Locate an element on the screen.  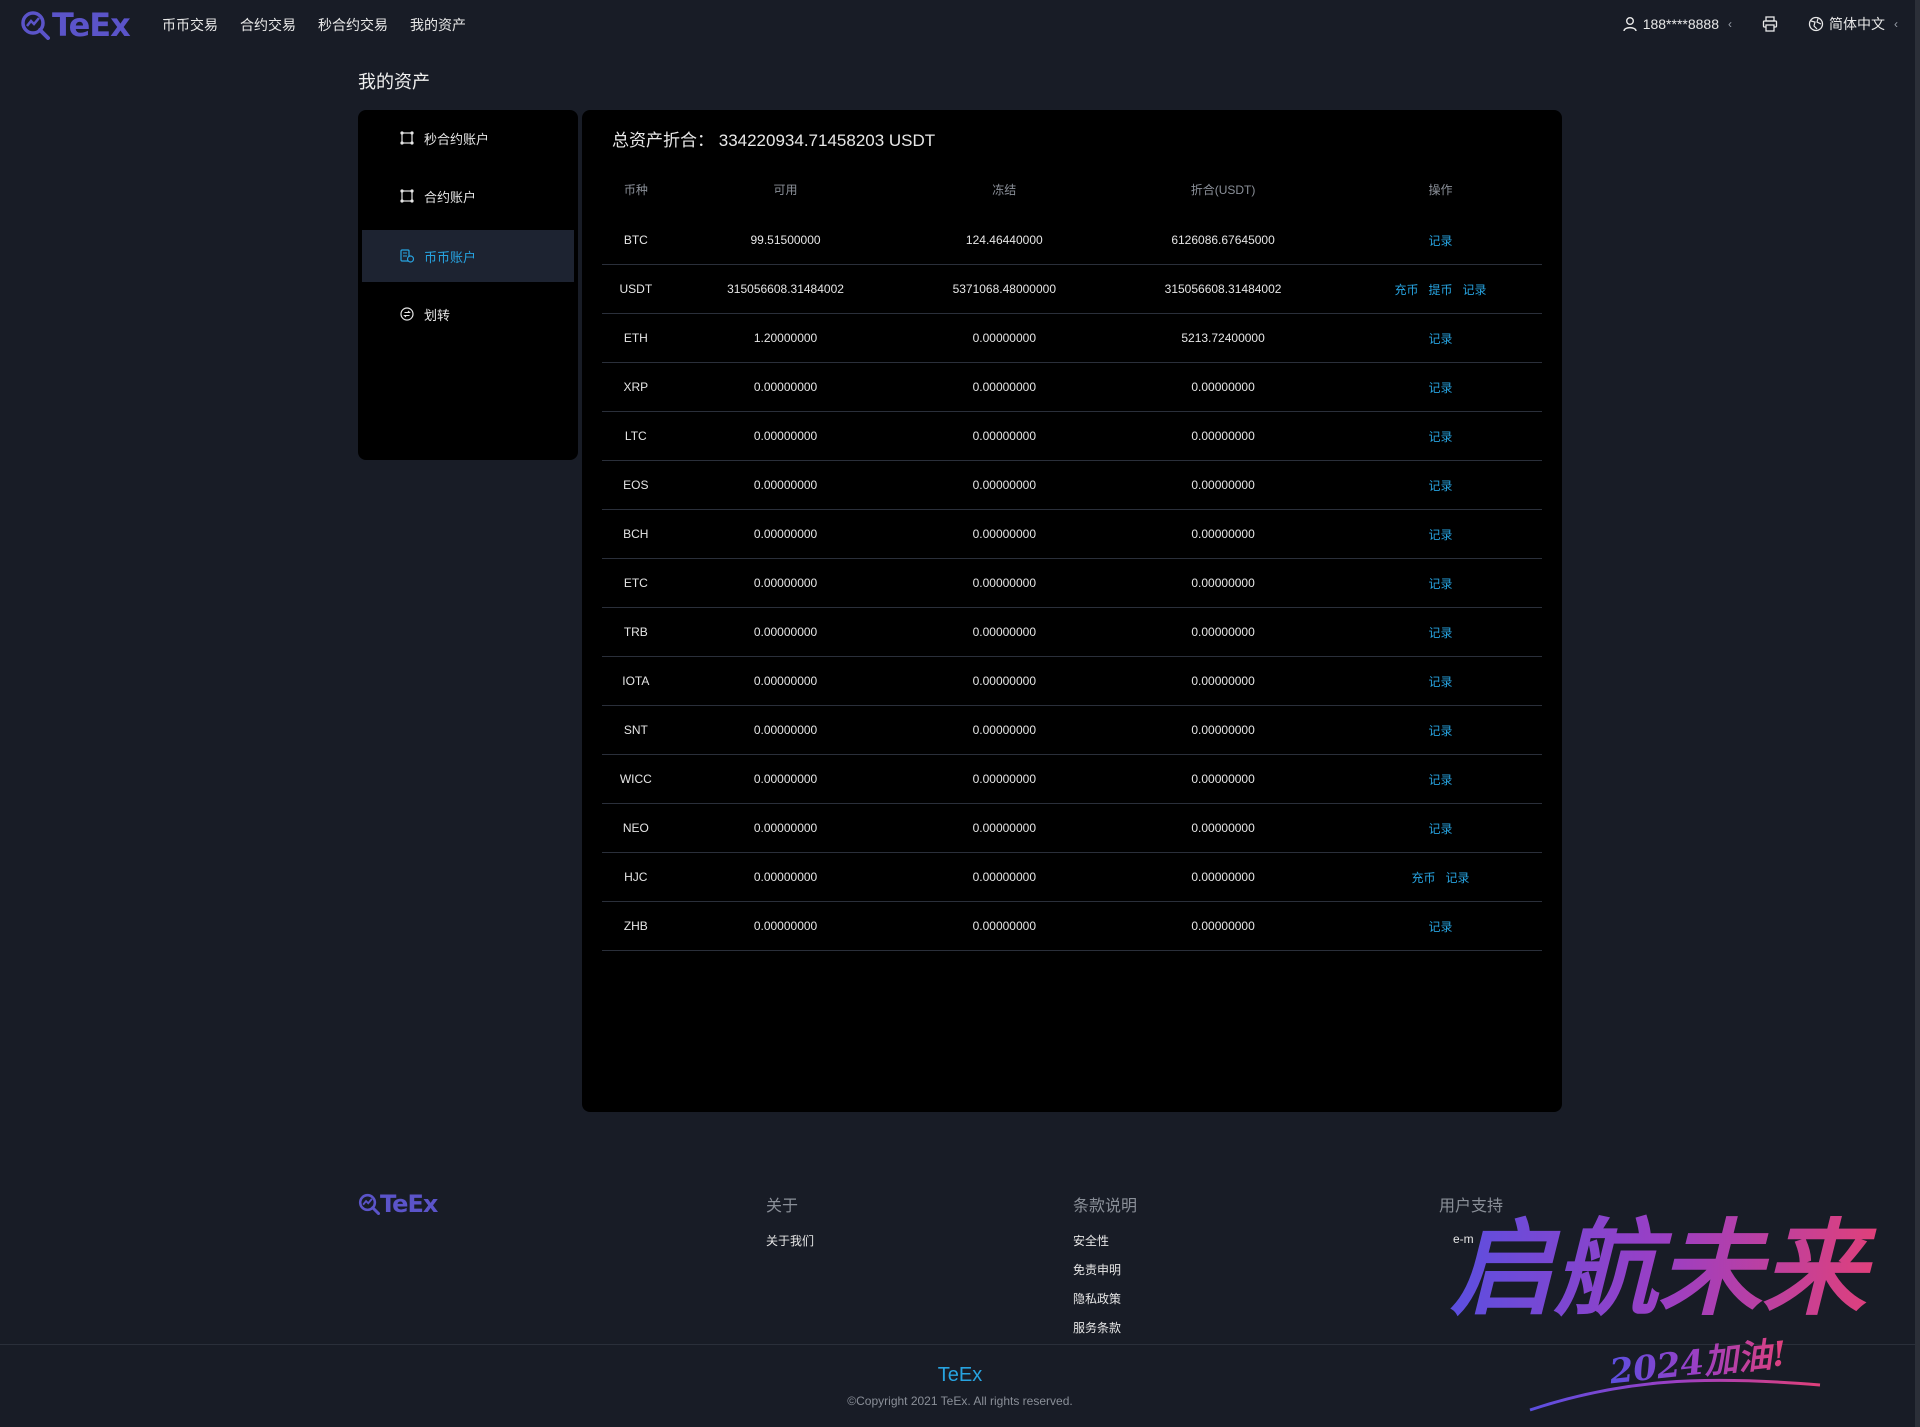
printer-icon is located at coordinates (1770, 24).